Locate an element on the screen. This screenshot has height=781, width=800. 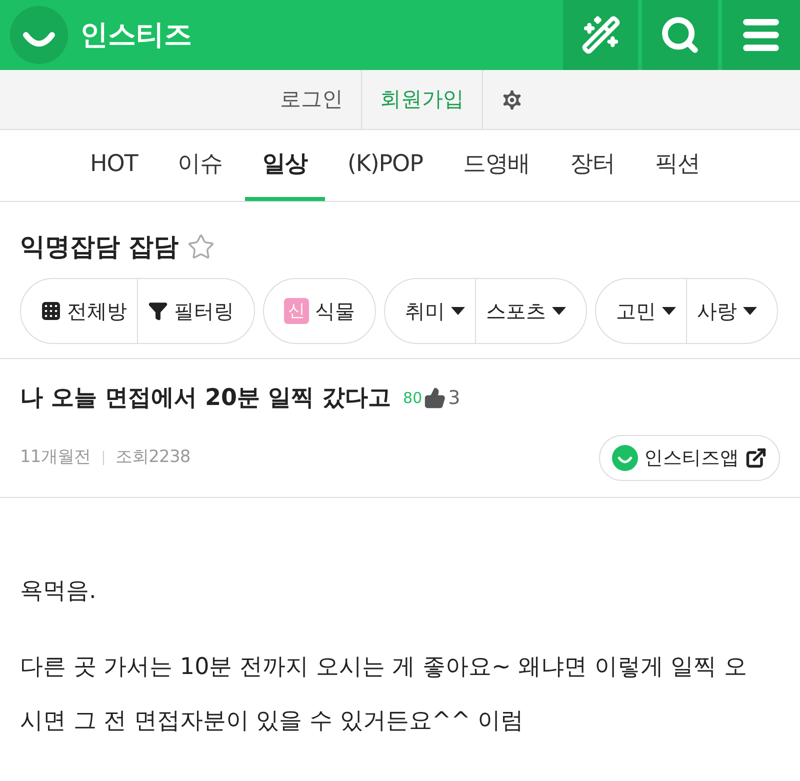
favorite-star-icon is located at coordinates (200, 246).